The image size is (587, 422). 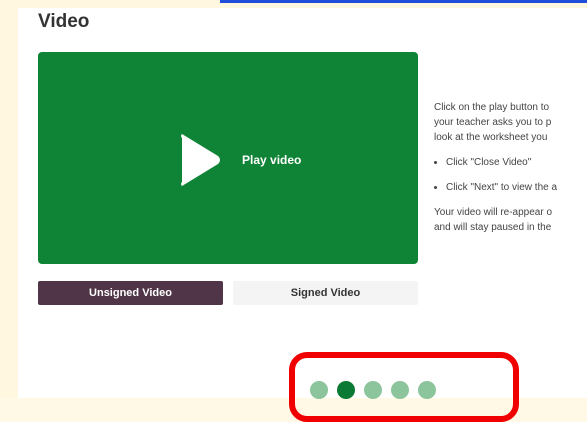 I want to click on top-link-underline, so click(x=403, y=1).